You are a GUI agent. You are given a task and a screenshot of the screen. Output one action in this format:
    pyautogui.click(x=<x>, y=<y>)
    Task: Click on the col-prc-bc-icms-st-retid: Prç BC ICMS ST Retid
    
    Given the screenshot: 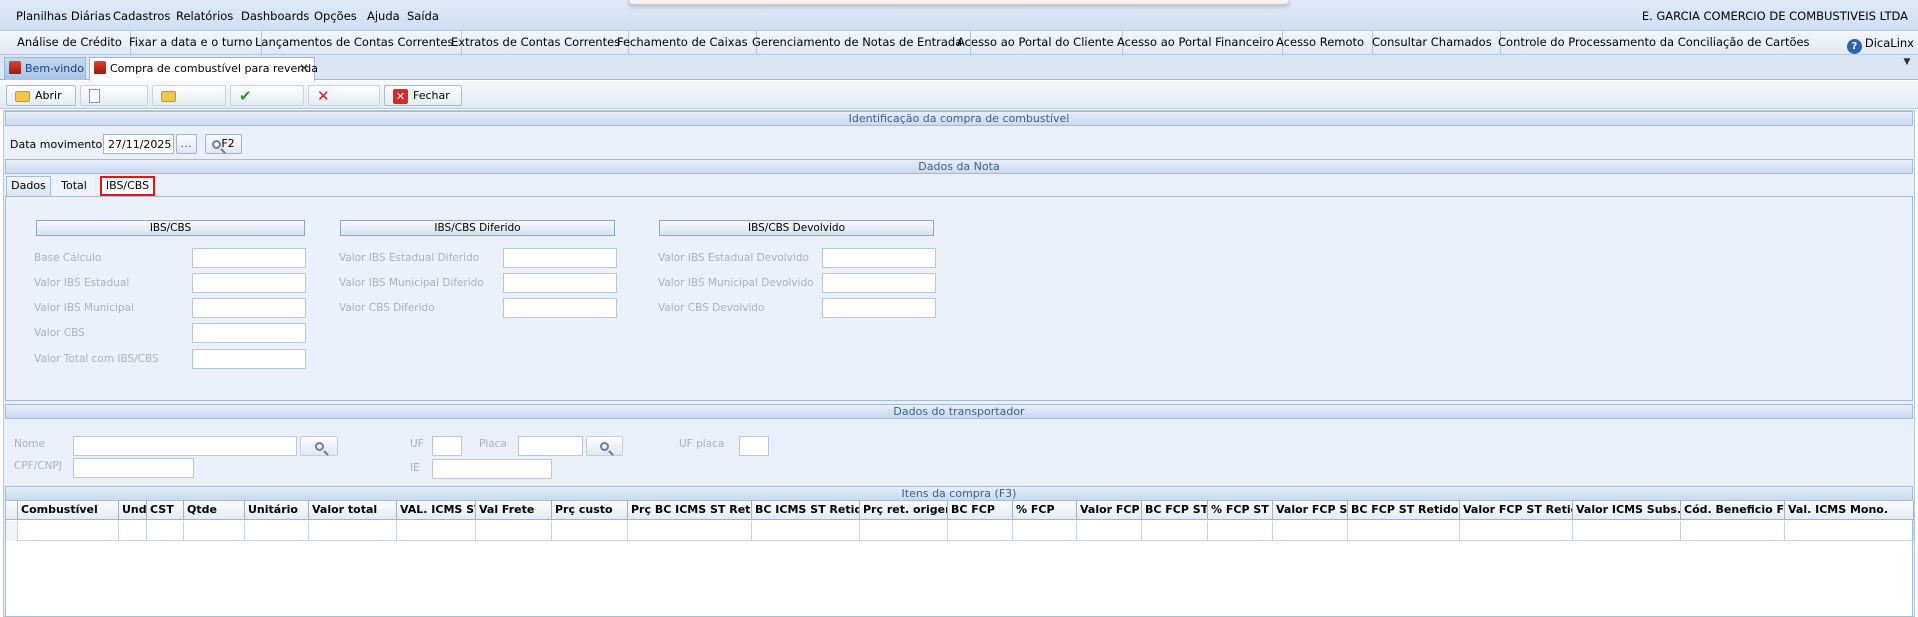 What is the action you would take?
    pyautogui.click(x=690, y=510)
    